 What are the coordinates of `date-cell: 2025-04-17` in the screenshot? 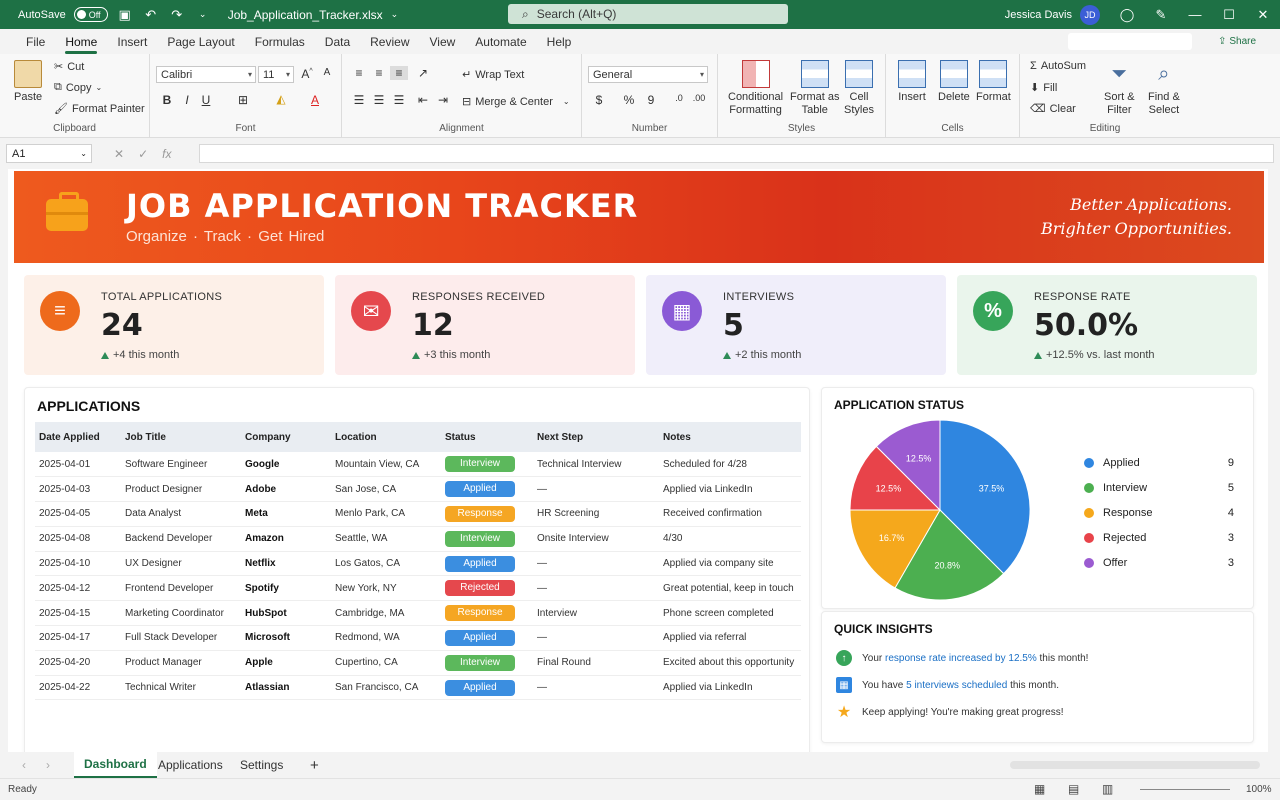 It's located at (78, 638).